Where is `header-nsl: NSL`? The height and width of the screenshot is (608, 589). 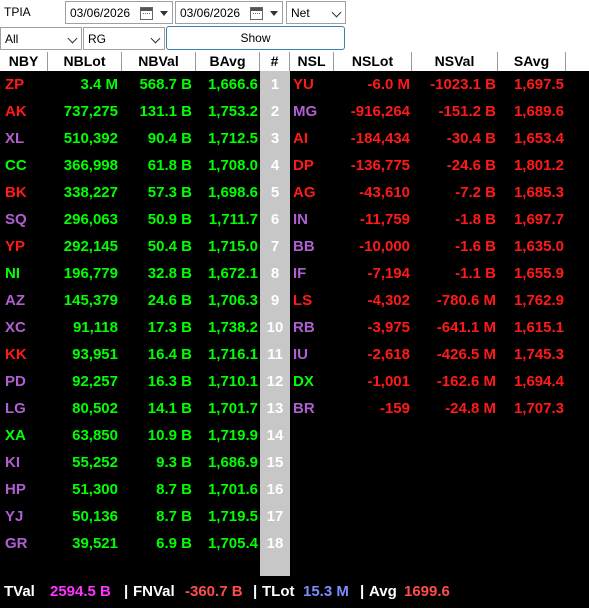
header-nsl: NSL is located at coordinates (312, 61).